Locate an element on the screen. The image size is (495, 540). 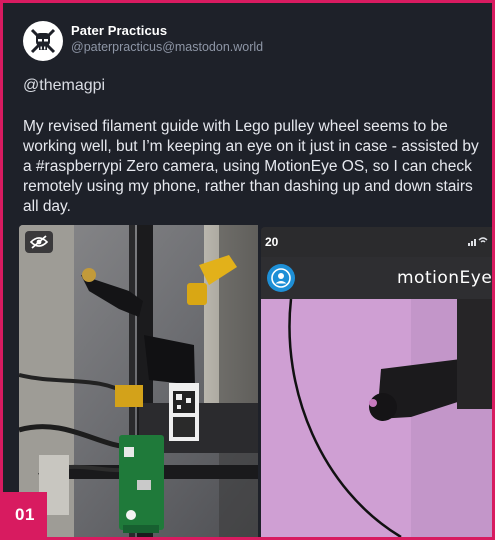
avatar is located at coordinates (43, 41).